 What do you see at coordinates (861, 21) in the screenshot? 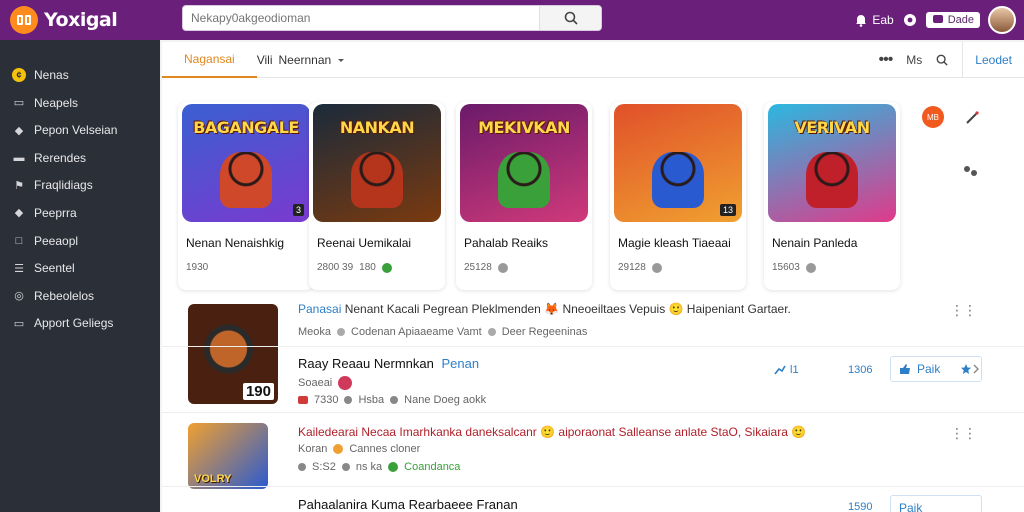
I see `bell-icon` at bounding box center [861, 21].